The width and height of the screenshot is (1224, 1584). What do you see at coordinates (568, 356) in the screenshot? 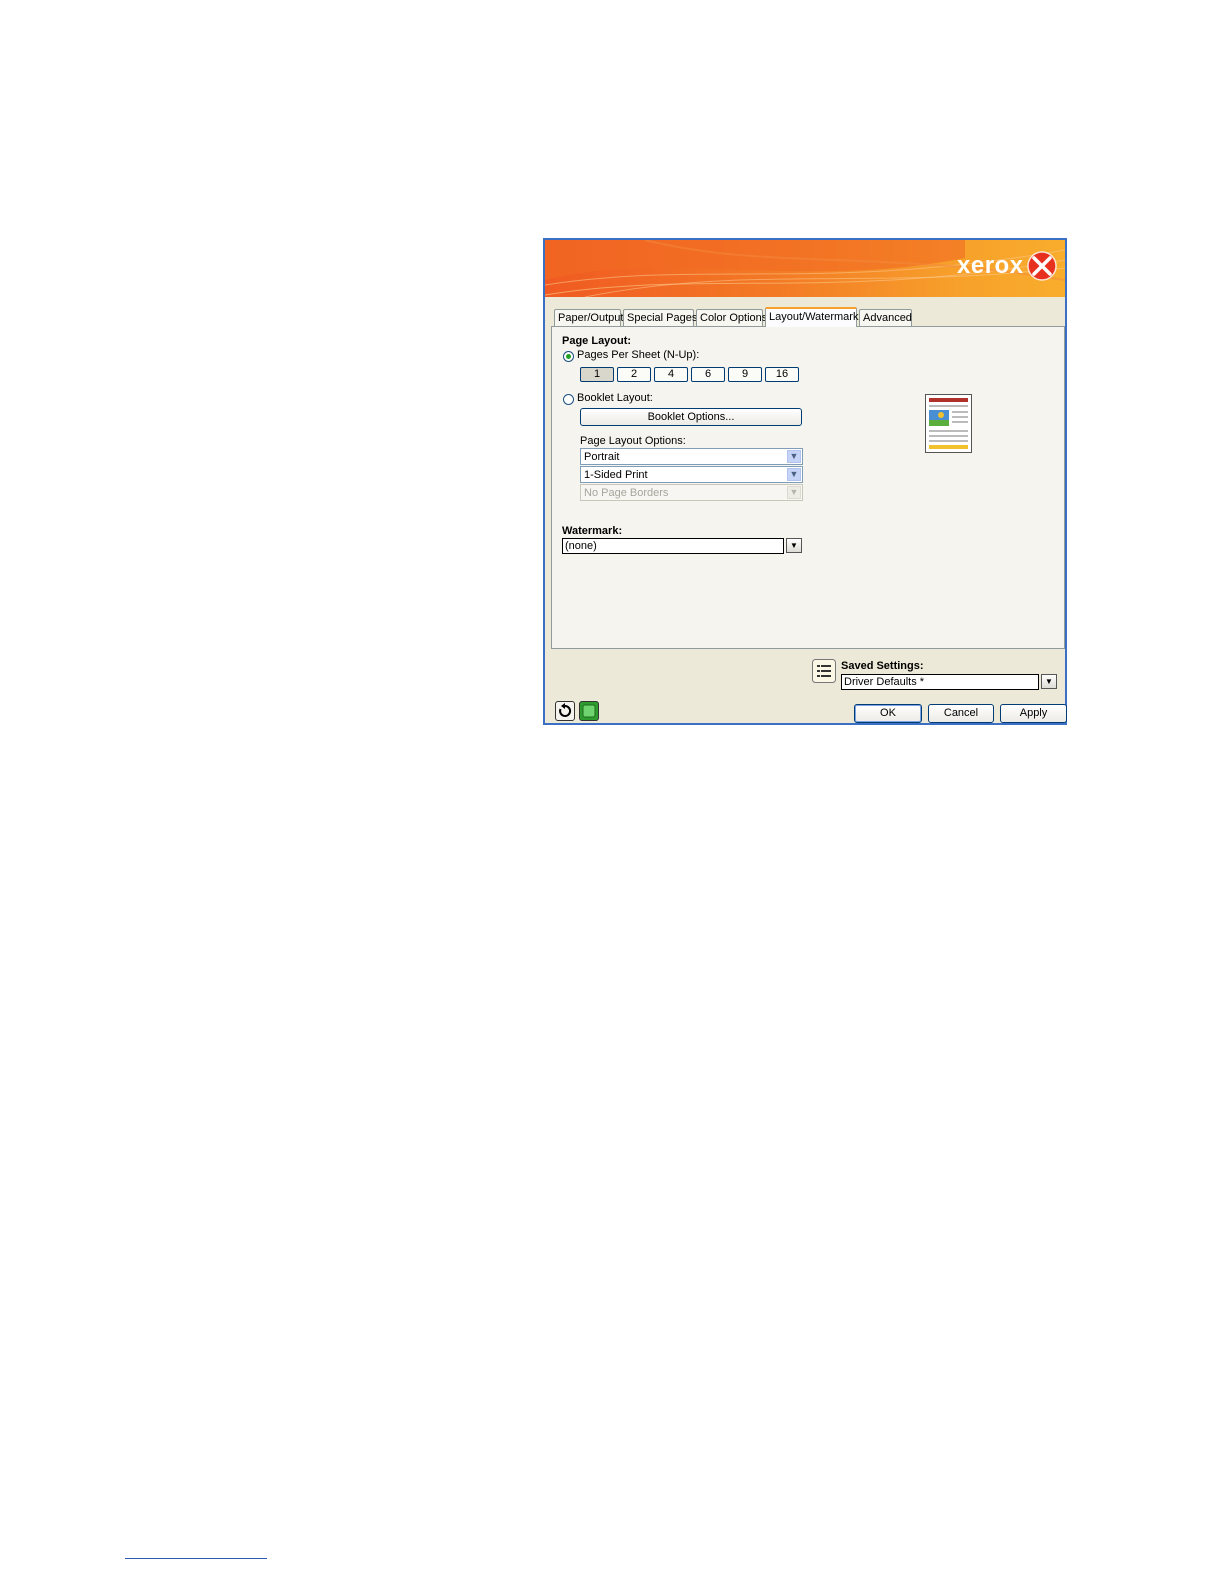
I see `pages-per-sheet-radio` at bounding box center [568, 356].